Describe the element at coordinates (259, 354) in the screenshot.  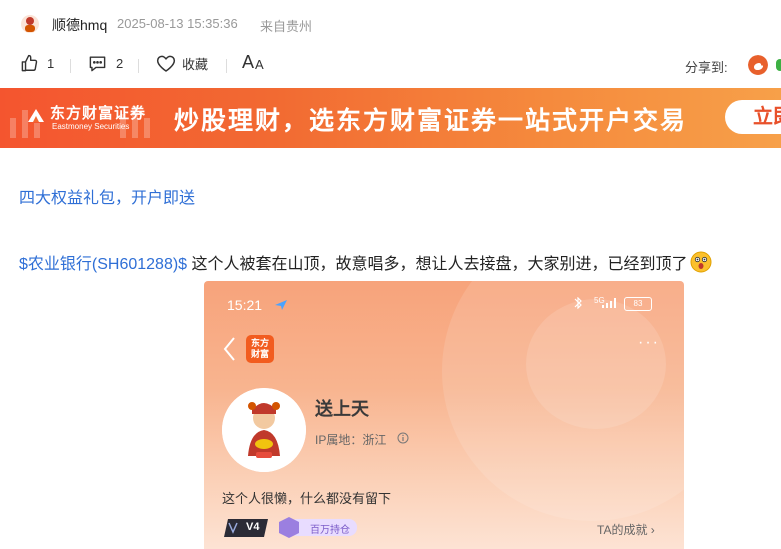
I see `app-logo-line2: 财富` at that location.